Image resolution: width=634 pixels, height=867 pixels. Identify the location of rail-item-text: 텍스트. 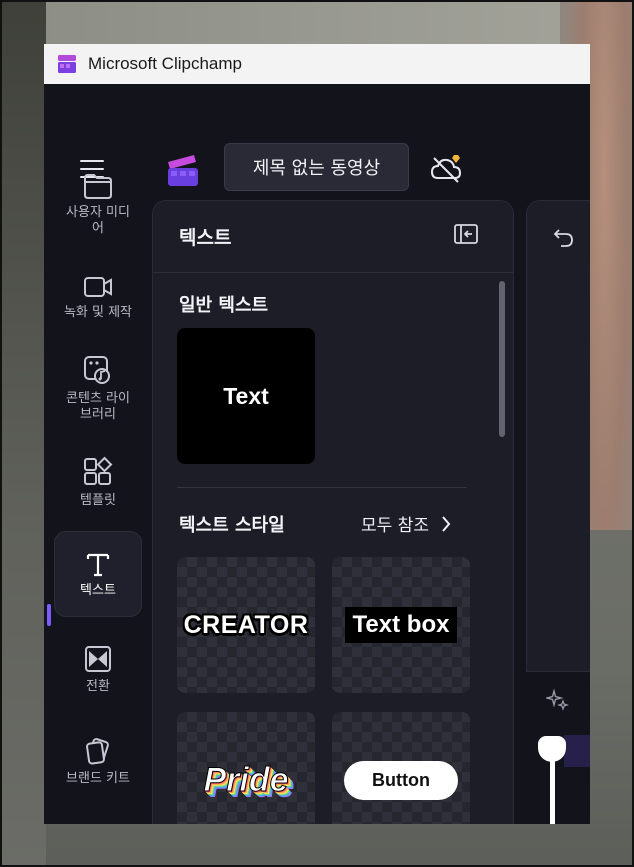
(98, 574).